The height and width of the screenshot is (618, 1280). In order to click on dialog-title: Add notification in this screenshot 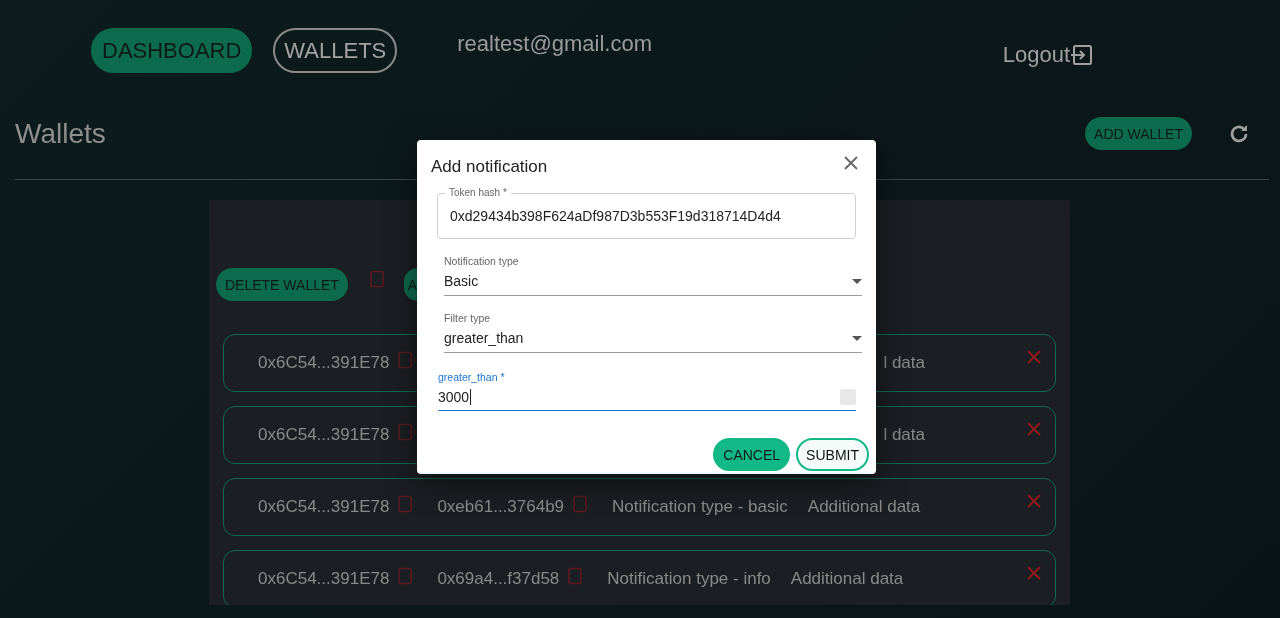, I will do `click(489, 167)`.